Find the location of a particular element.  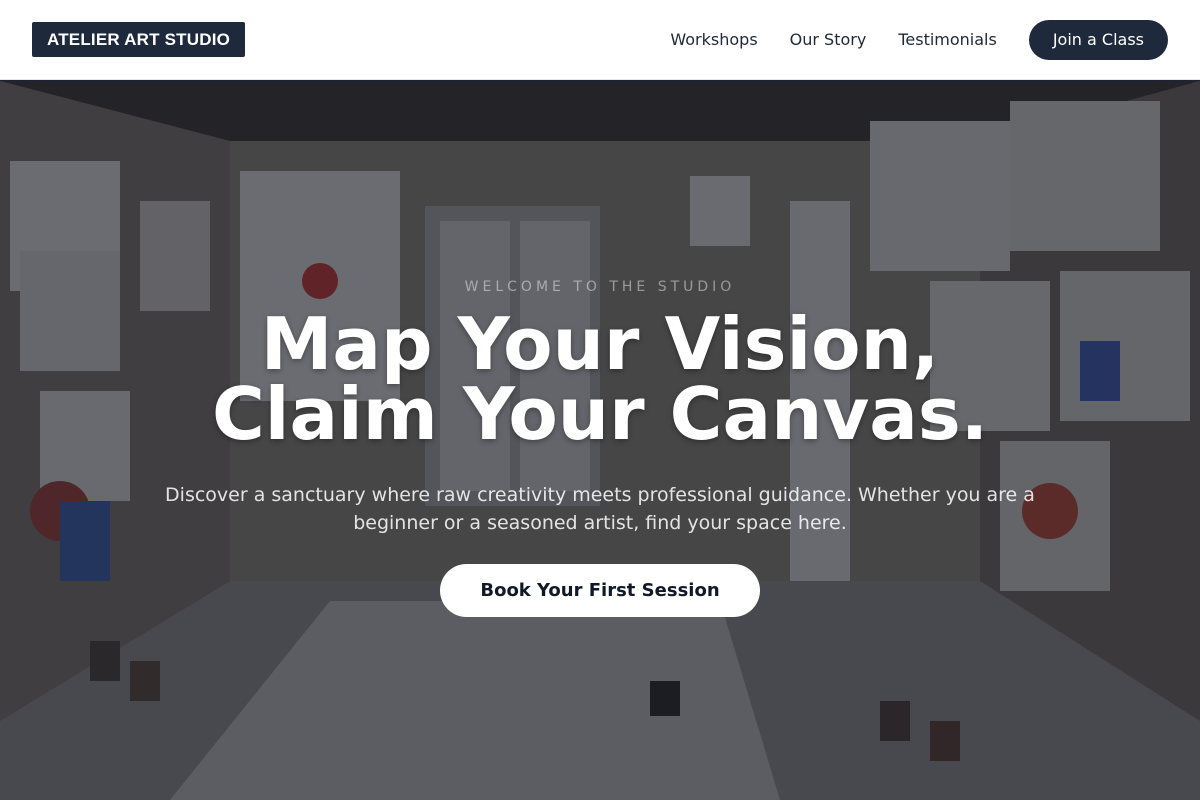

book-session-button: Book Your First Session is located at coordinates (600, 590).